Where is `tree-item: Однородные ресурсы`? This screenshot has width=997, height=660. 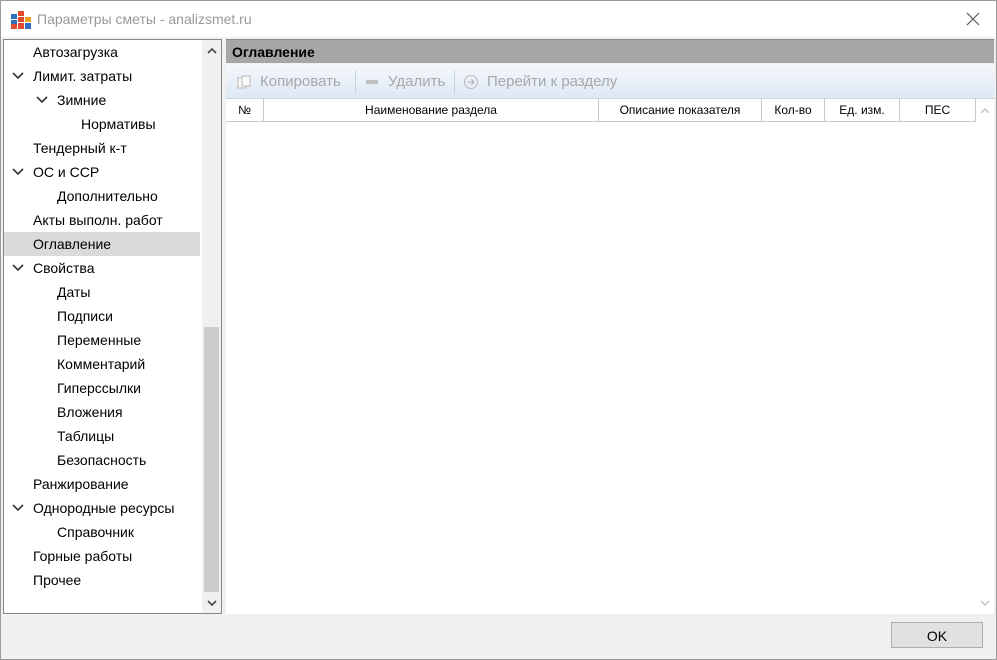 tree-item: Однородные ресурсы is located at coordinates (102, 508).